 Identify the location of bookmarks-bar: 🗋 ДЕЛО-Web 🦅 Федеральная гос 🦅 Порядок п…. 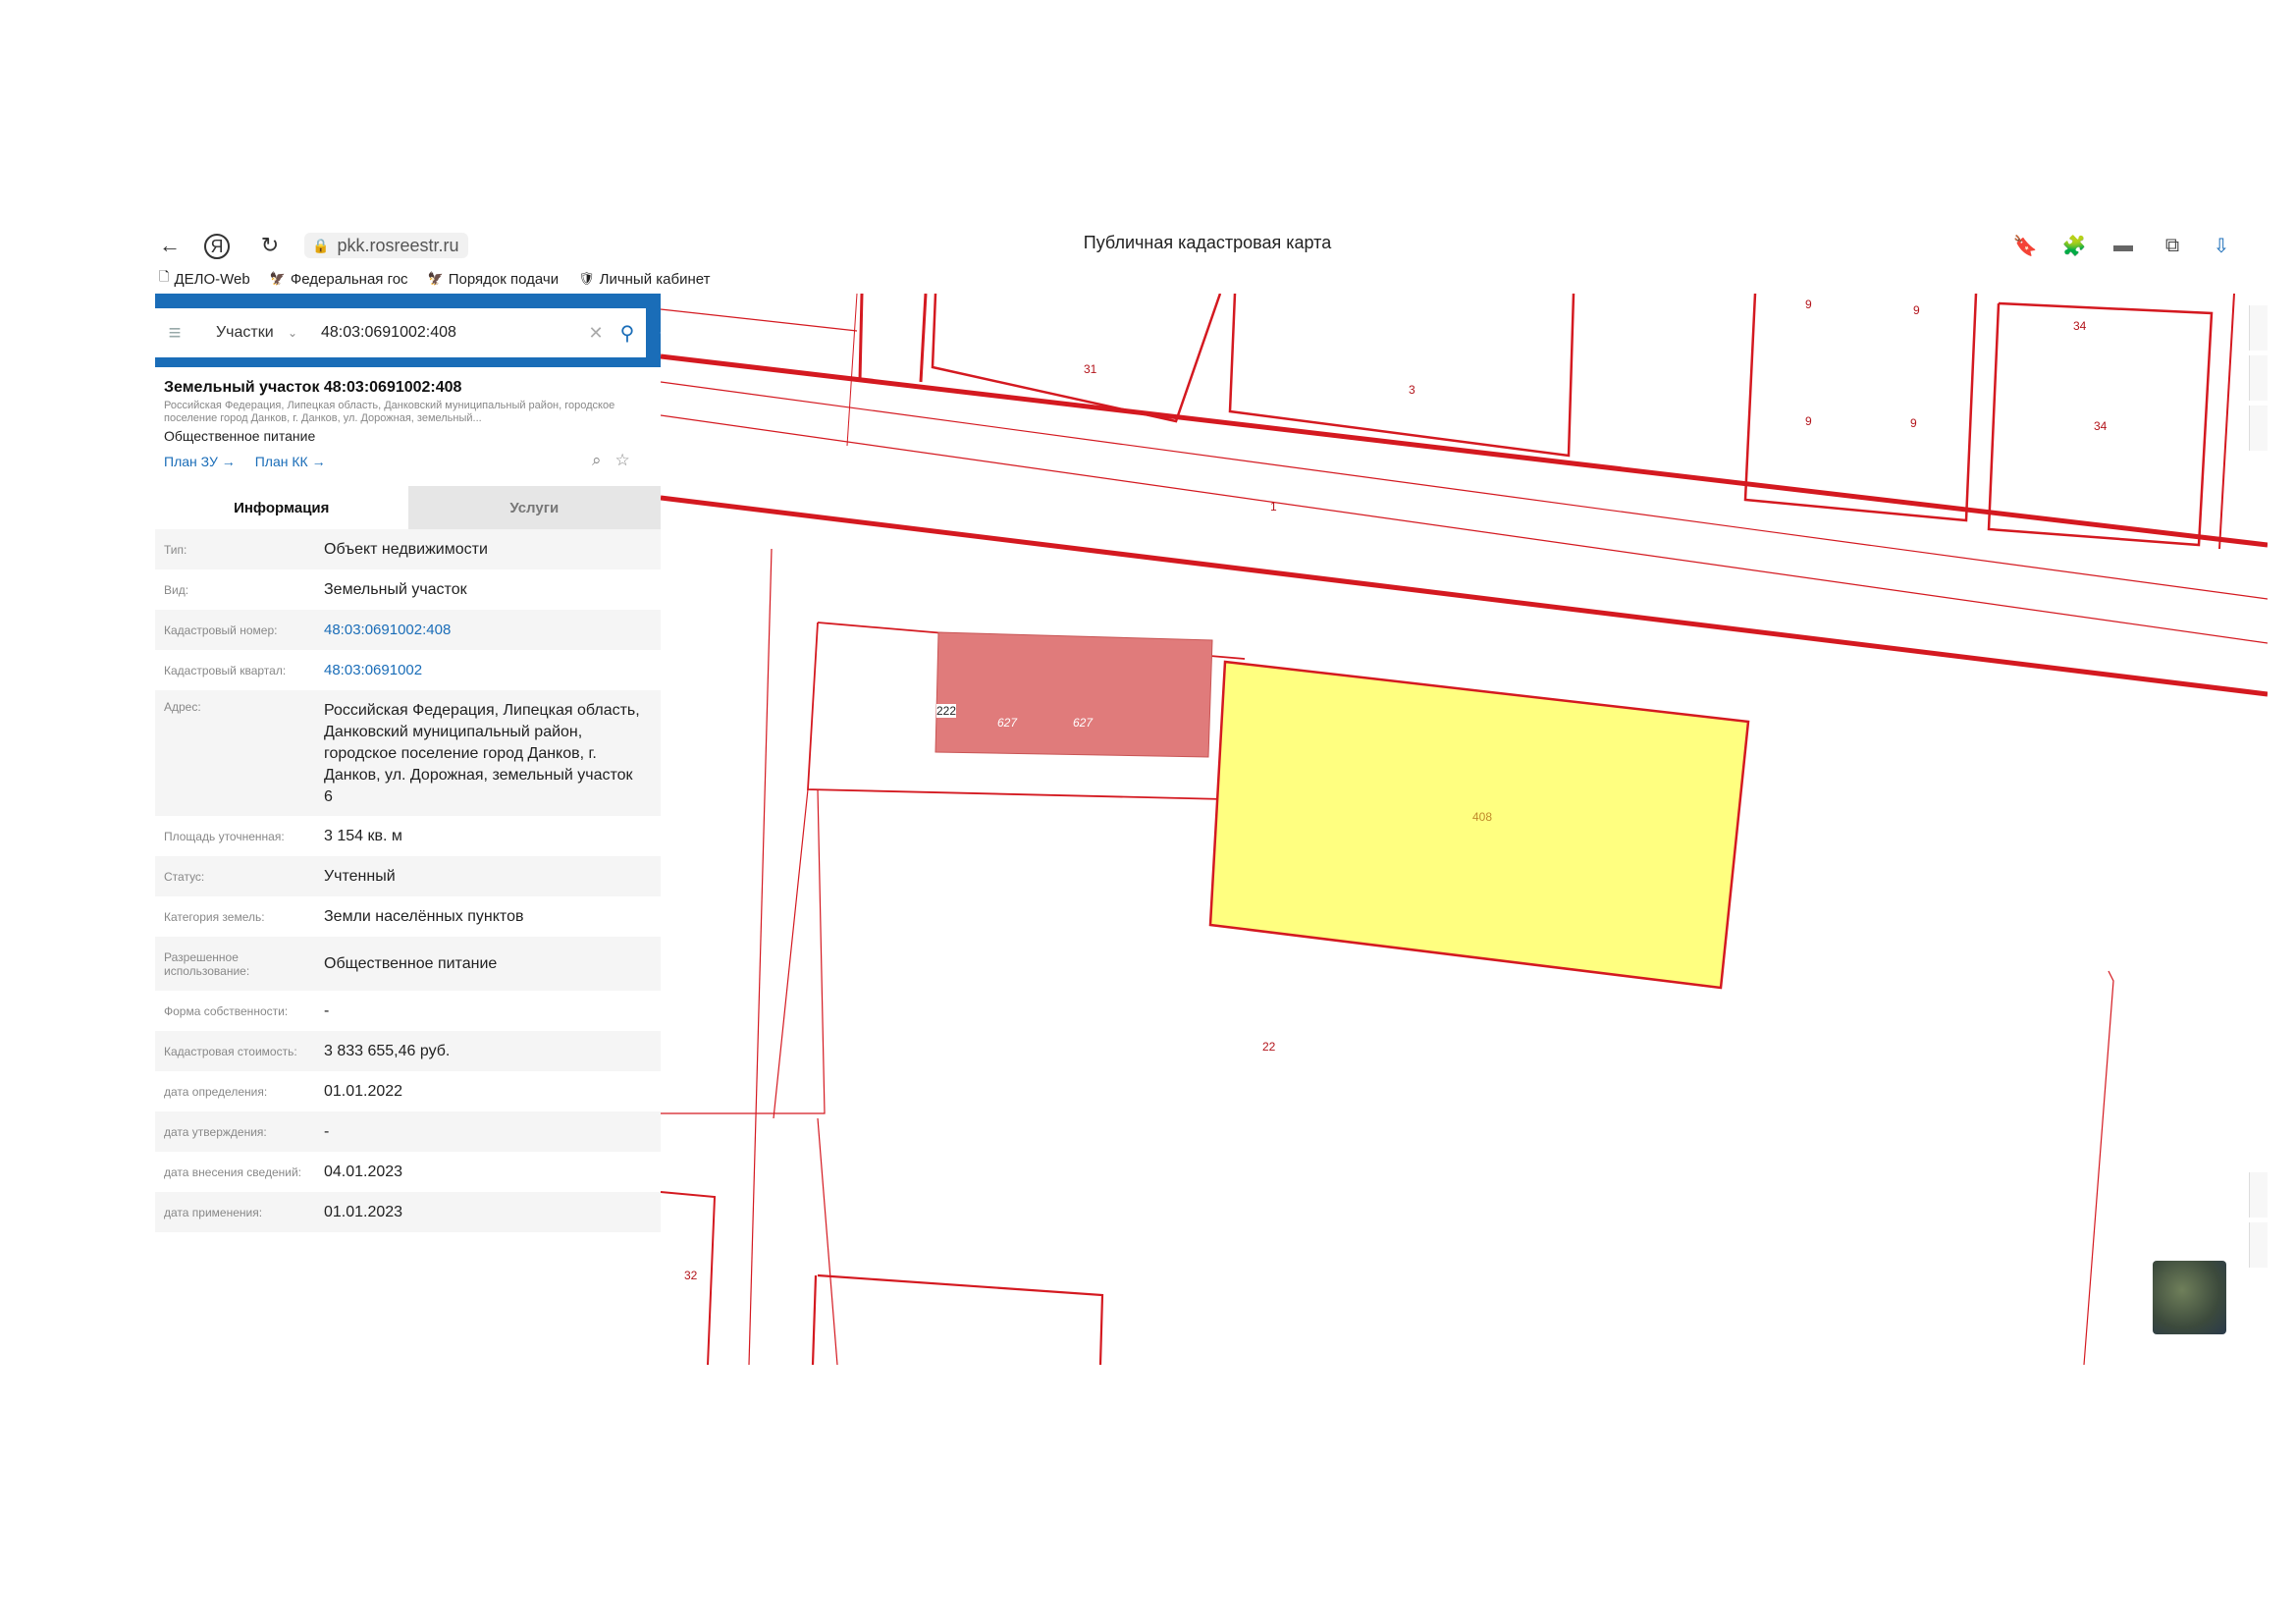
(429, 279).